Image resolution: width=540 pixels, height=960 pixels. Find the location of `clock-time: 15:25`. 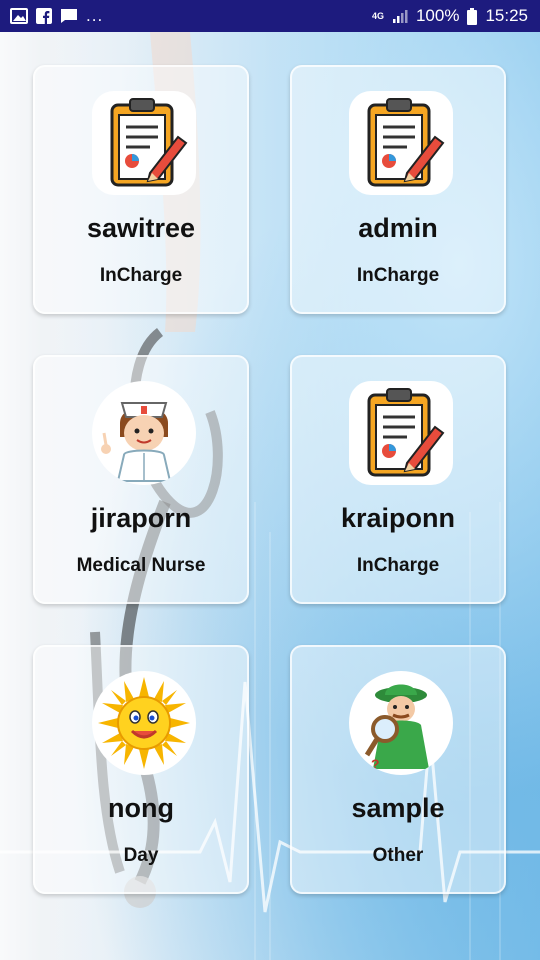

clock-time: 15:25 is located at coordinates (506, 15).